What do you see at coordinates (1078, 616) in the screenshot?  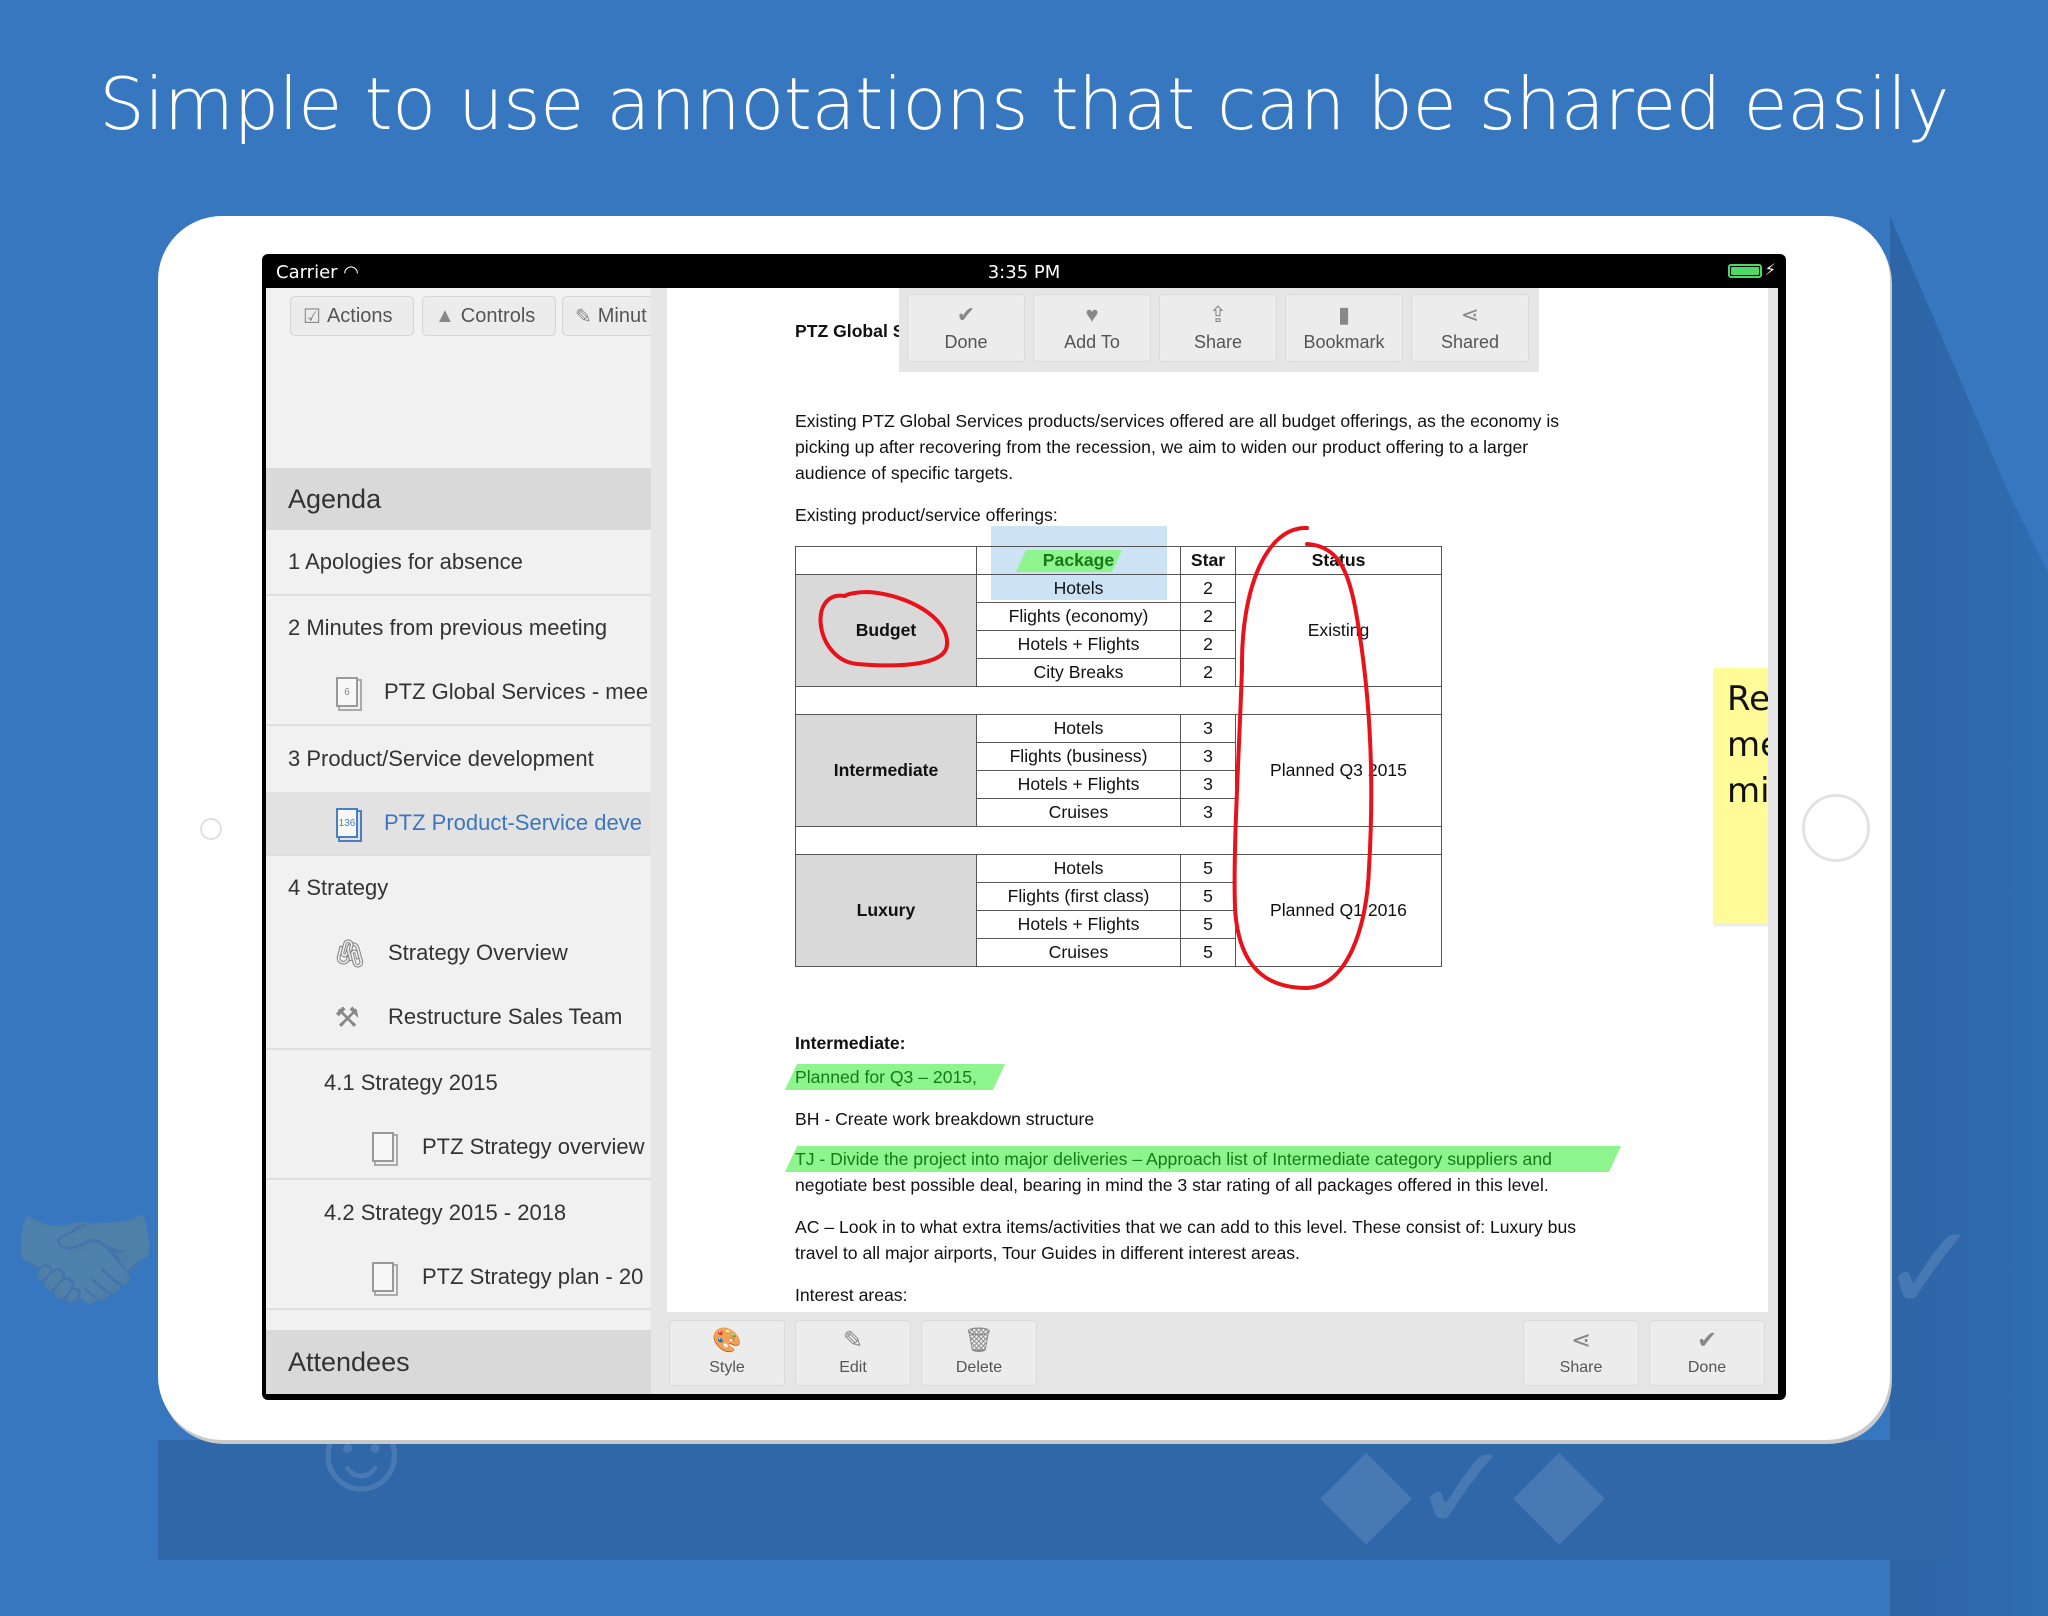 I see `package-cell: Flights (economy)` at bounding box center [1078, 616].